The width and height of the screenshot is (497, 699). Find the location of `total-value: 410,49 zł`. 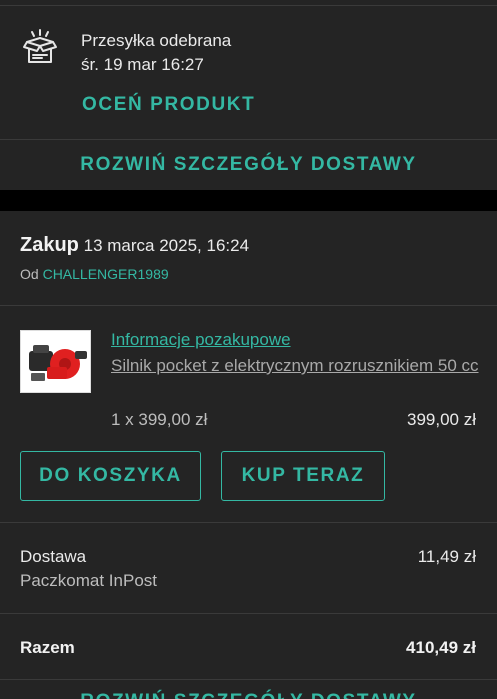

total-value: 410,49 zł is located at coordinates (441, 647).